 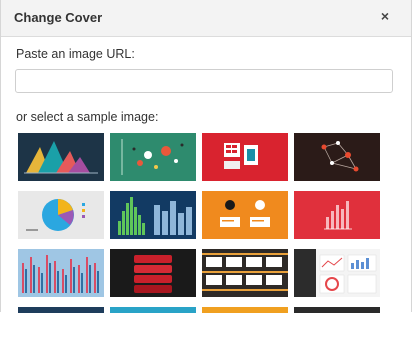 I want to click on image-url-input, so click(x=204, y=81).